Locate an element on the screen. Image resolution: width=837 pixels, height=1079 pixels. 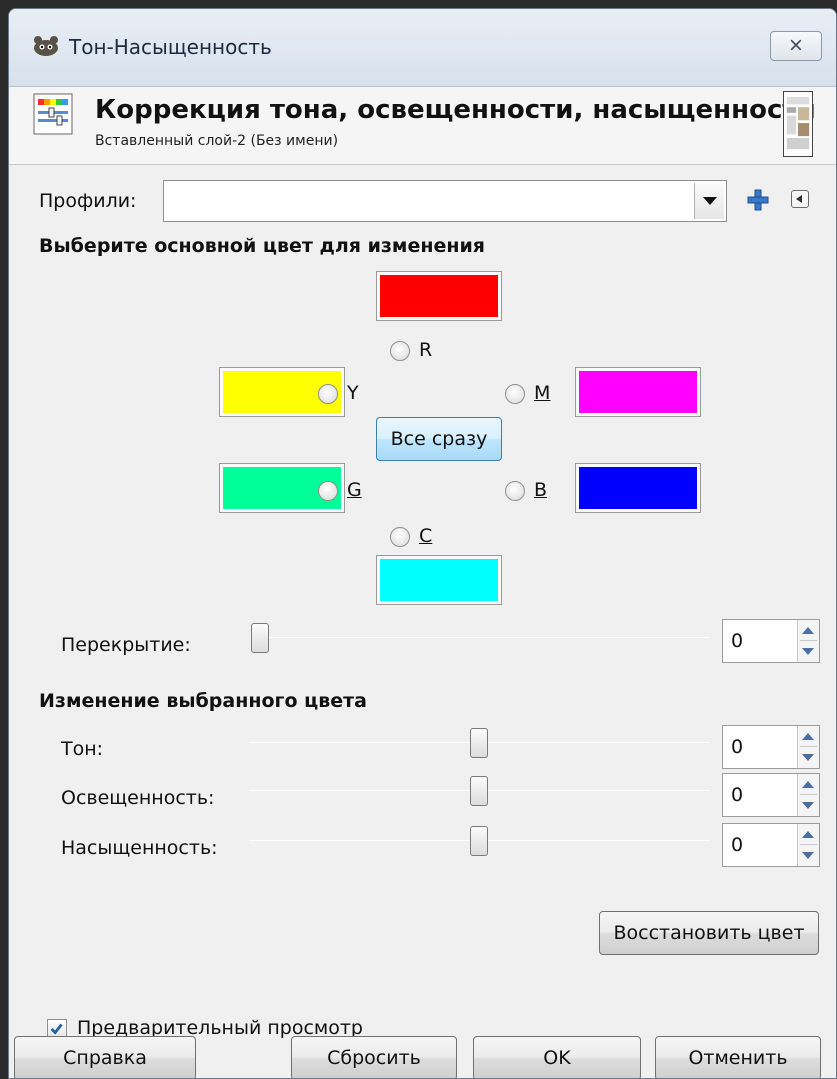
lightness-spinbutton: 0 is located at coordinates (771, 795).